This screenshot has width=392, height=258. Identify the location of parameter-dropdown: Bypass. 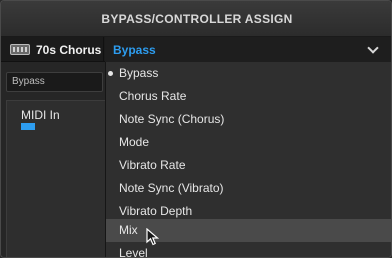
(248, 49).